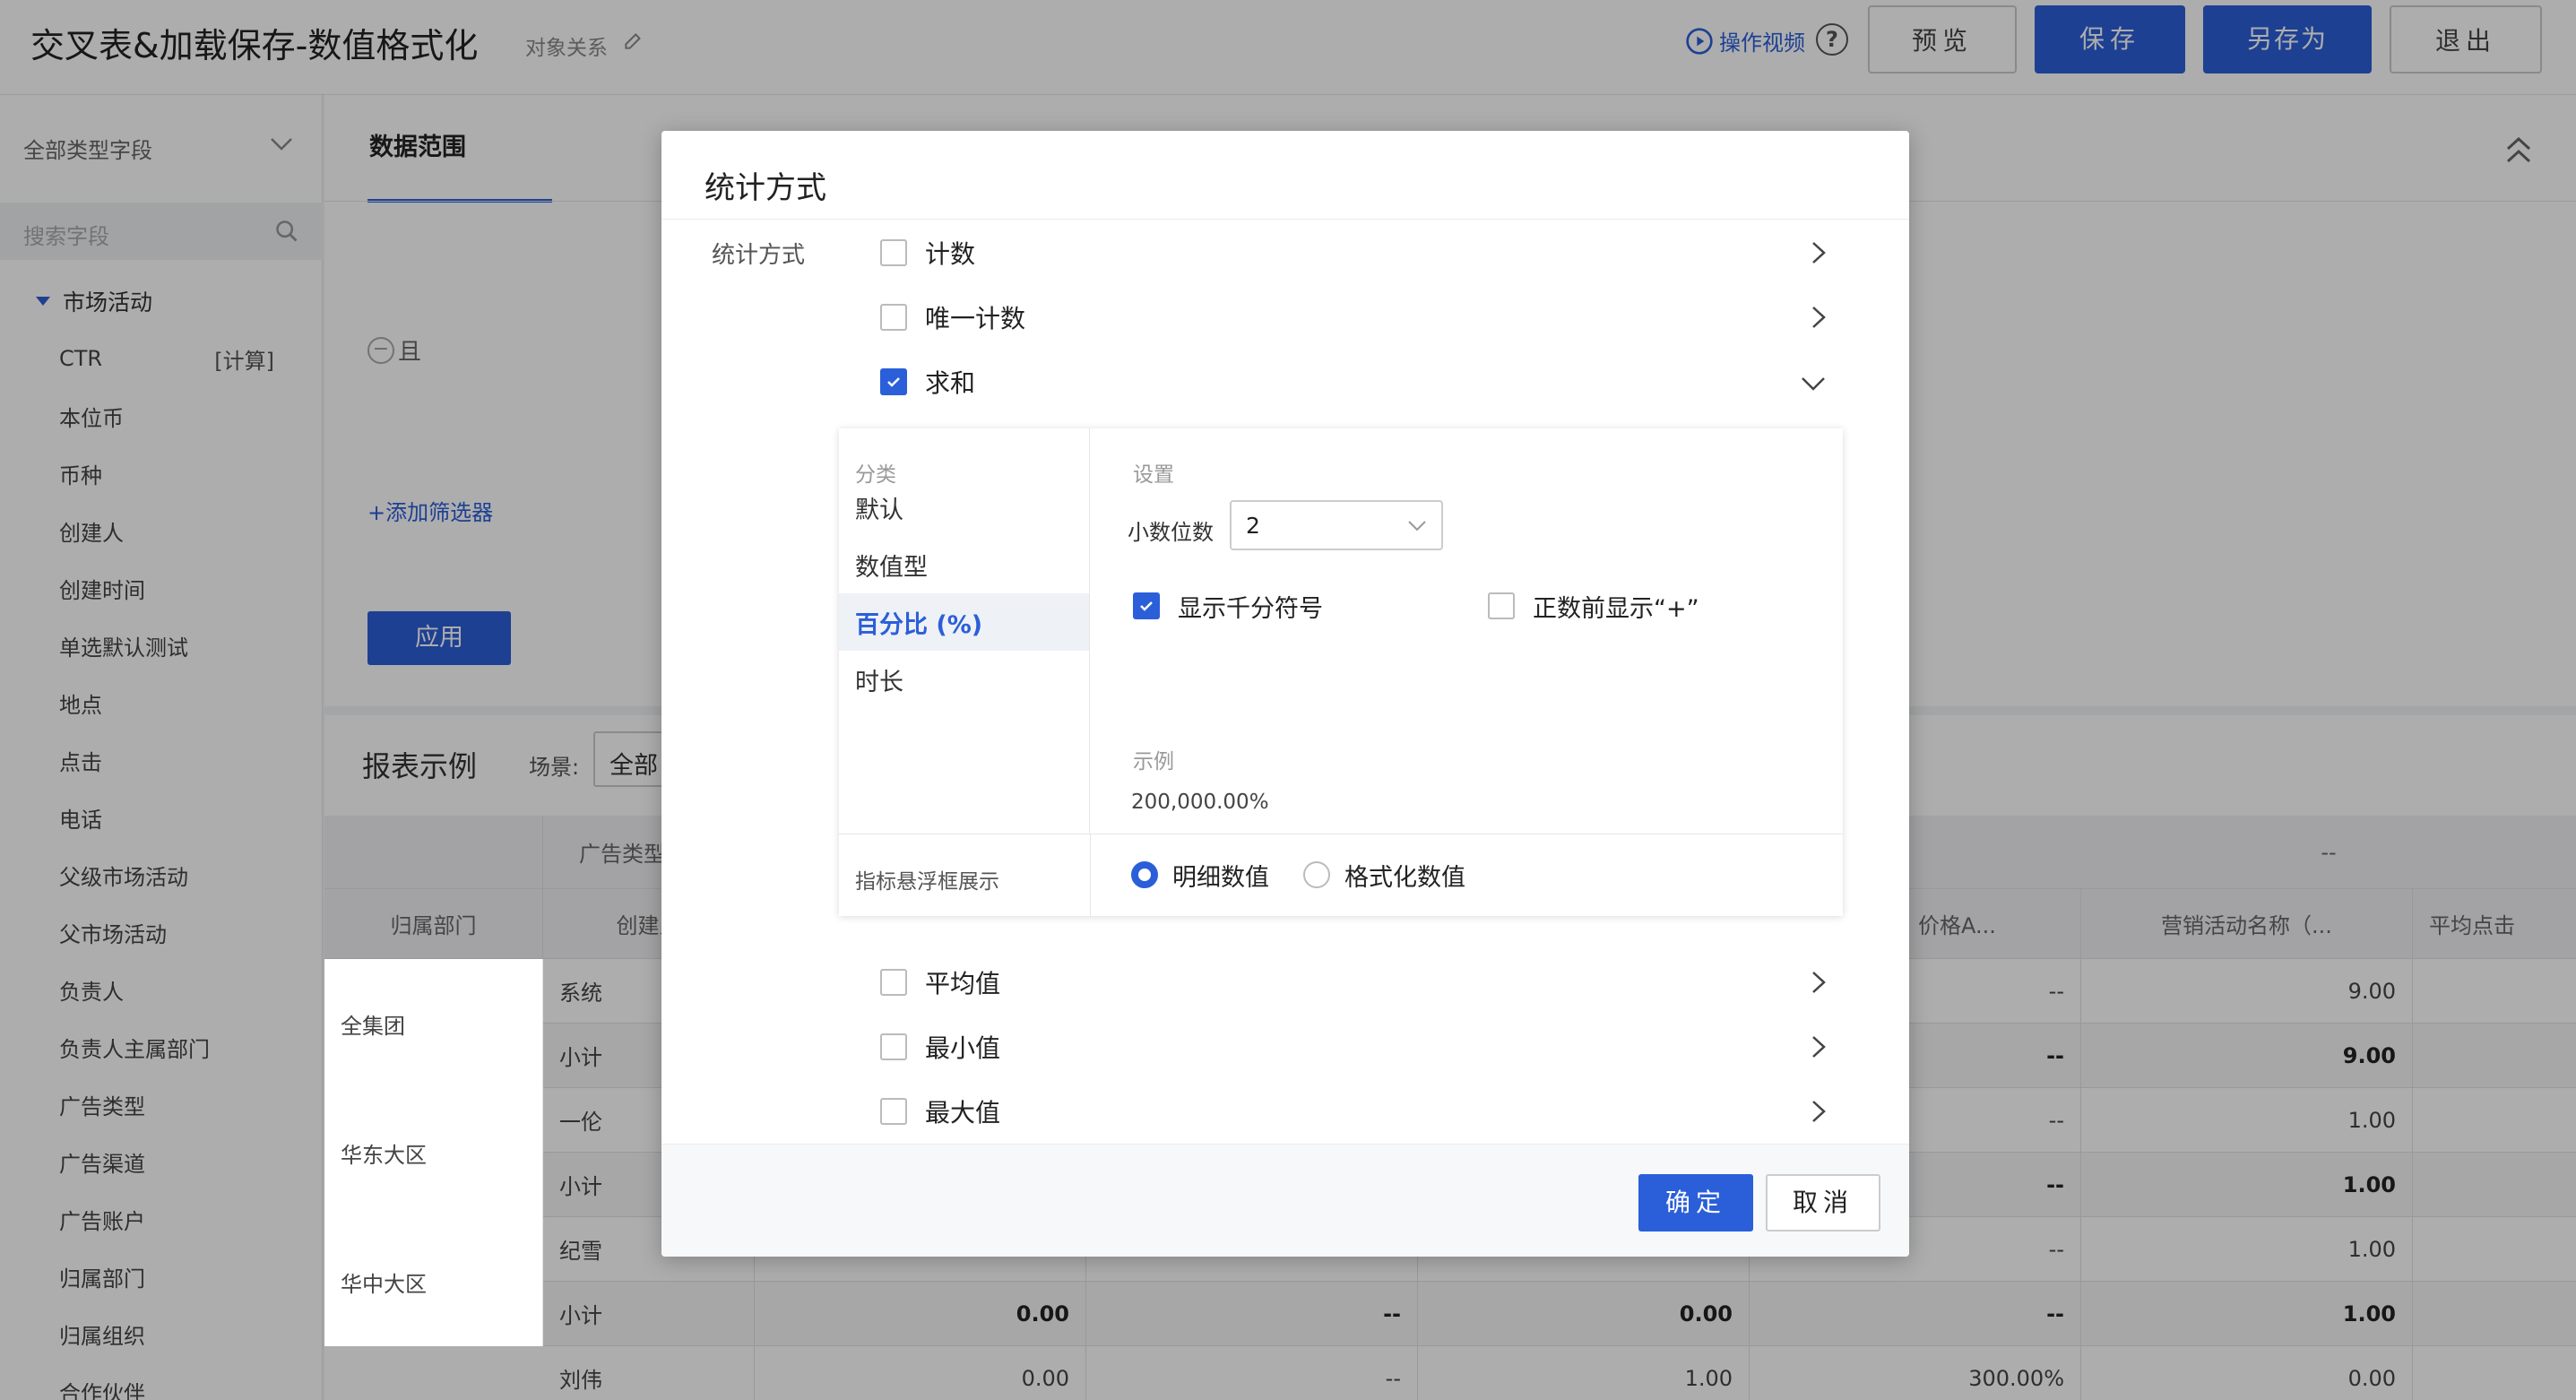 The height and width of the screenshot is (1400, 2576). Describe the element at coordinates (1171, 532) in the screenshot. I see `decimal-places-label: 小数位数` at that location.